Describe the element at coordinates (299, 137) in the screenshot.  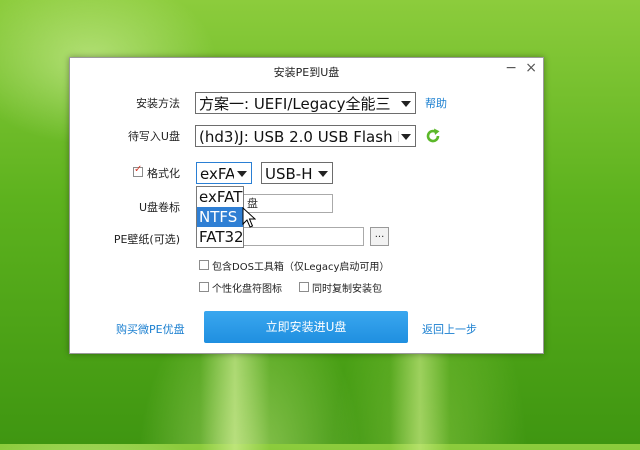
I see `target-disk-value: (hd3)J: USB 2.0 USB Flash D` at that location.